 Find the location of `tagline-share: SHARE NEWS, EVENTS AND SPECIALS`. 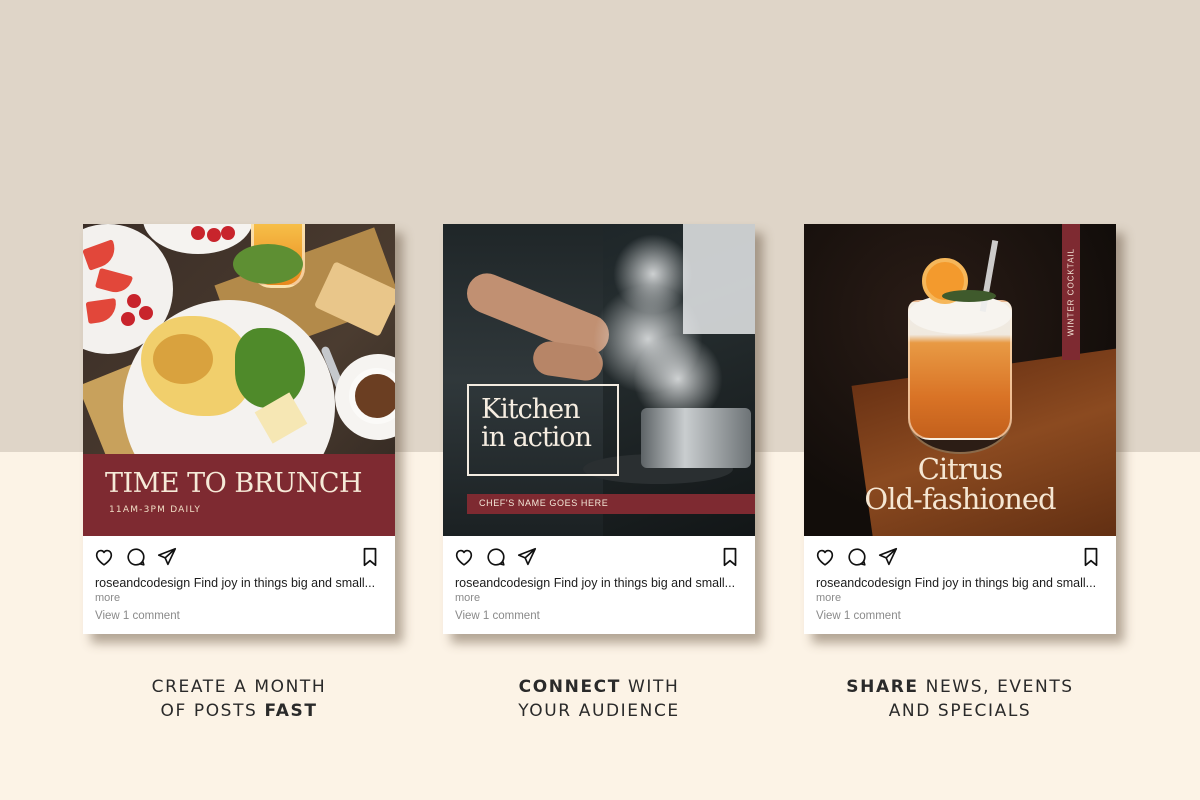

tagline-share: SHARE NEWS, EVENTS AND SPECIALS is located at coordinates (960, 699).